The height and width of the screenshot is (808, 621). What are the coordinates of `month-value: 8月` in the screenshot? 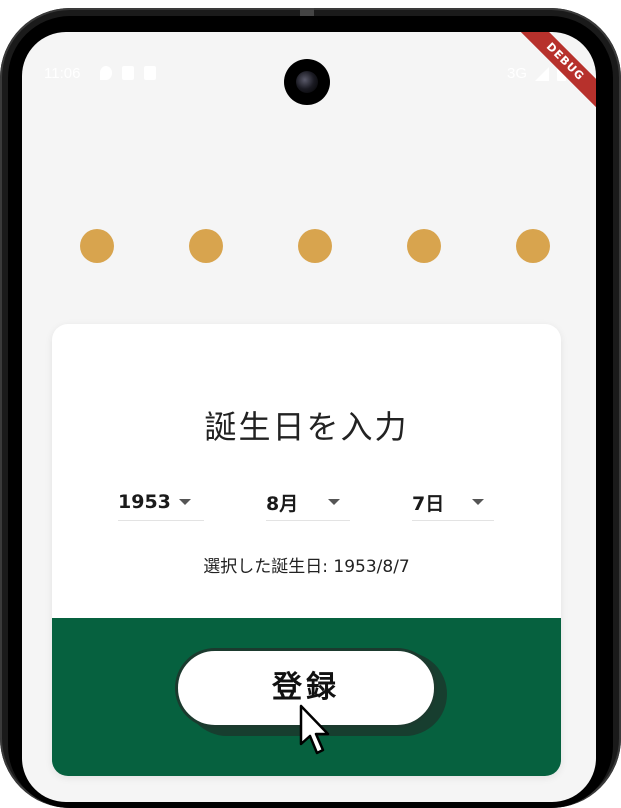 It's located at (282, 503).